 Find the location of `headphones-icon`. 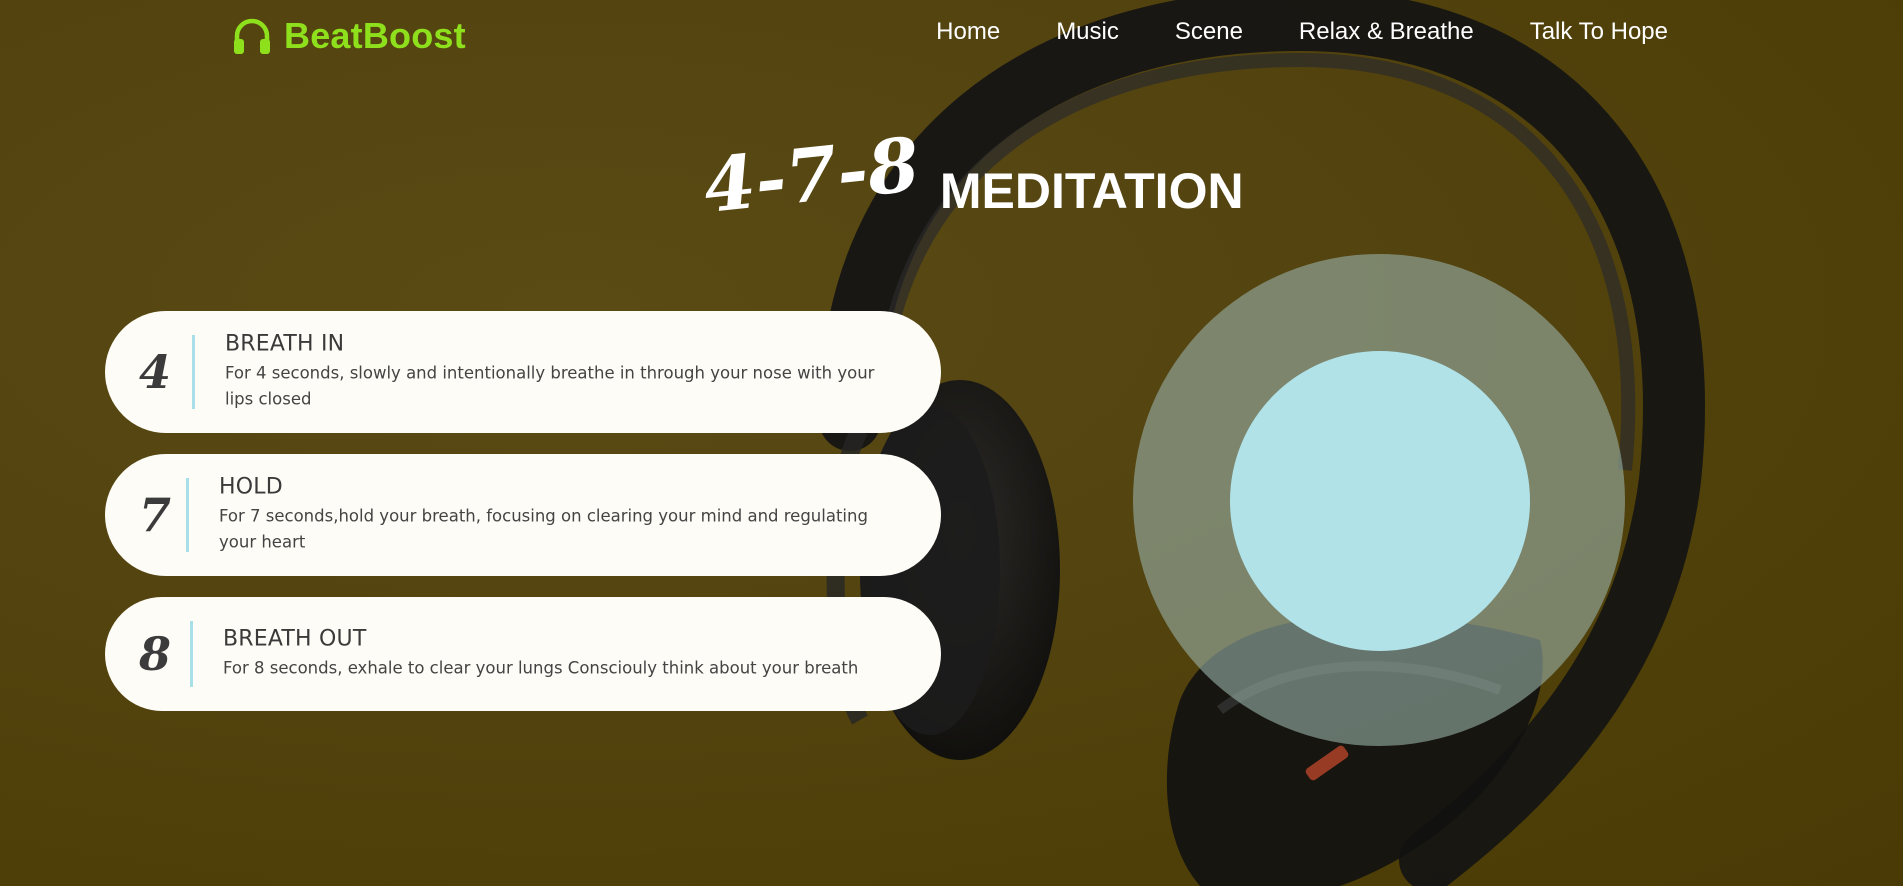

headphones-icon is located at coordinates (252, 36).